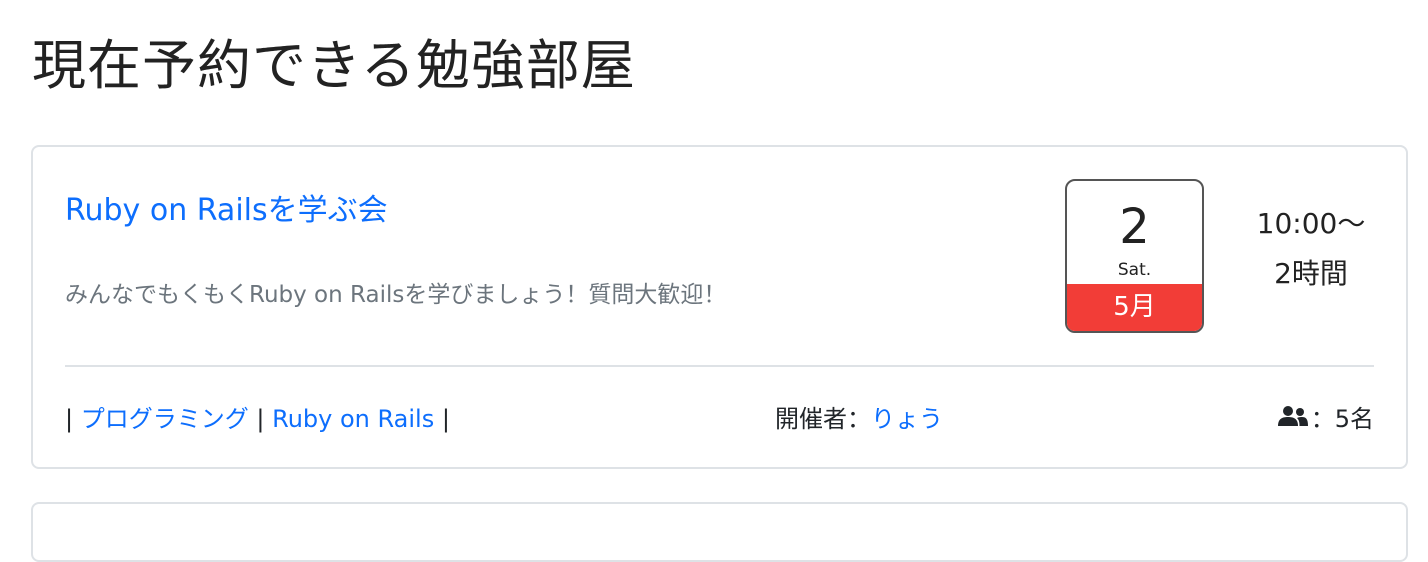 This screenshot has height=562, width=1428. I want to click on event-time: 10:00〜 2時間, so click(1311, 249).